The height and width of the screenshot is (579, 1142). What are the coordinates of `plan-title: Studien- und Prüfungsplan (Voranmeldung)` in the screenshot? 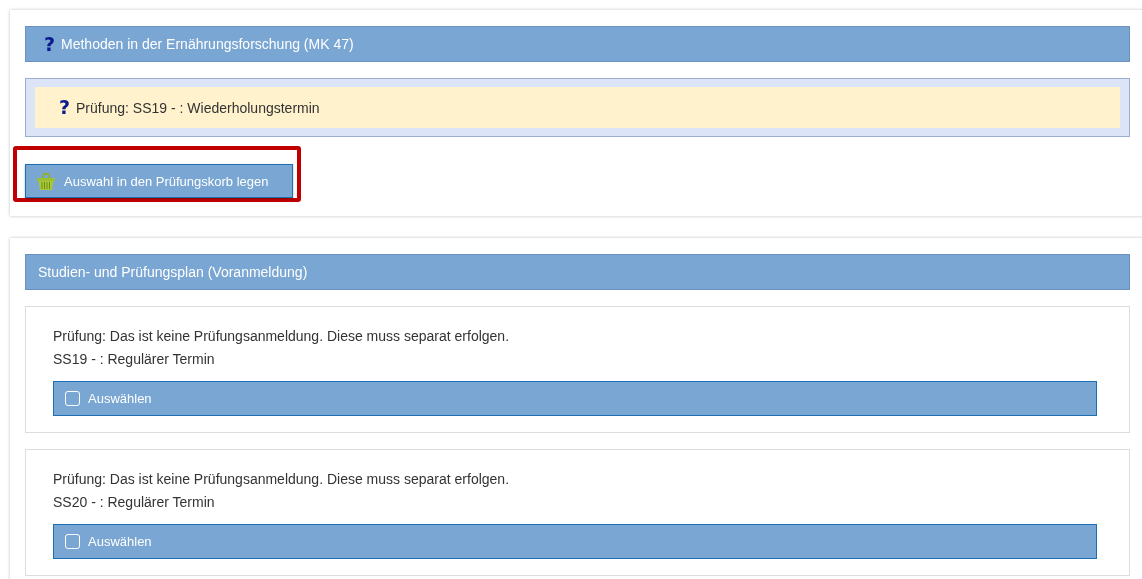 It's located at (173, 272).